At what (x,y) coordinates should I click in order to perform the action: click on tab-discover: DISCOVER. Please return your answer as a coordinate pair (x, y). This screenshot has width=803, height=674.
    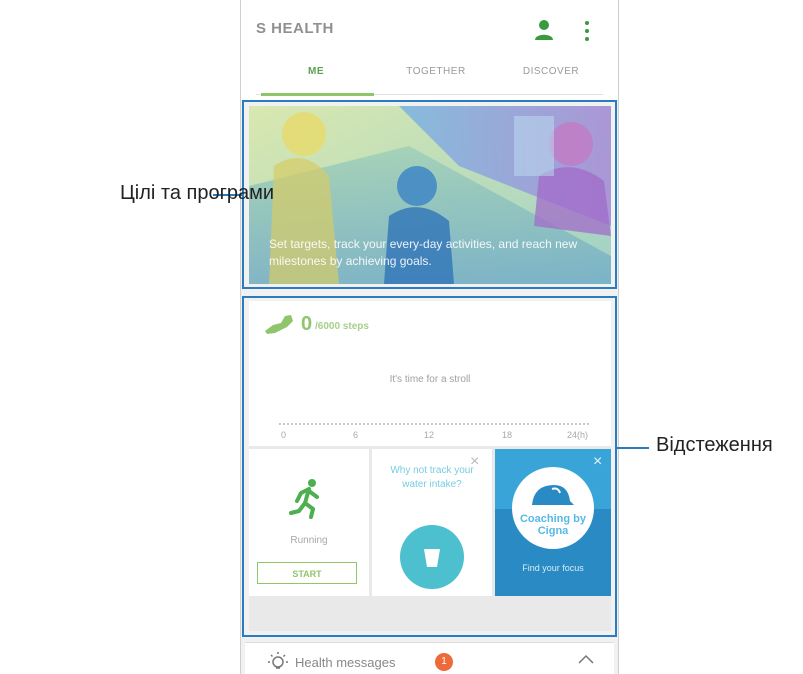
    Looking at the image, I should click on (551, 71).